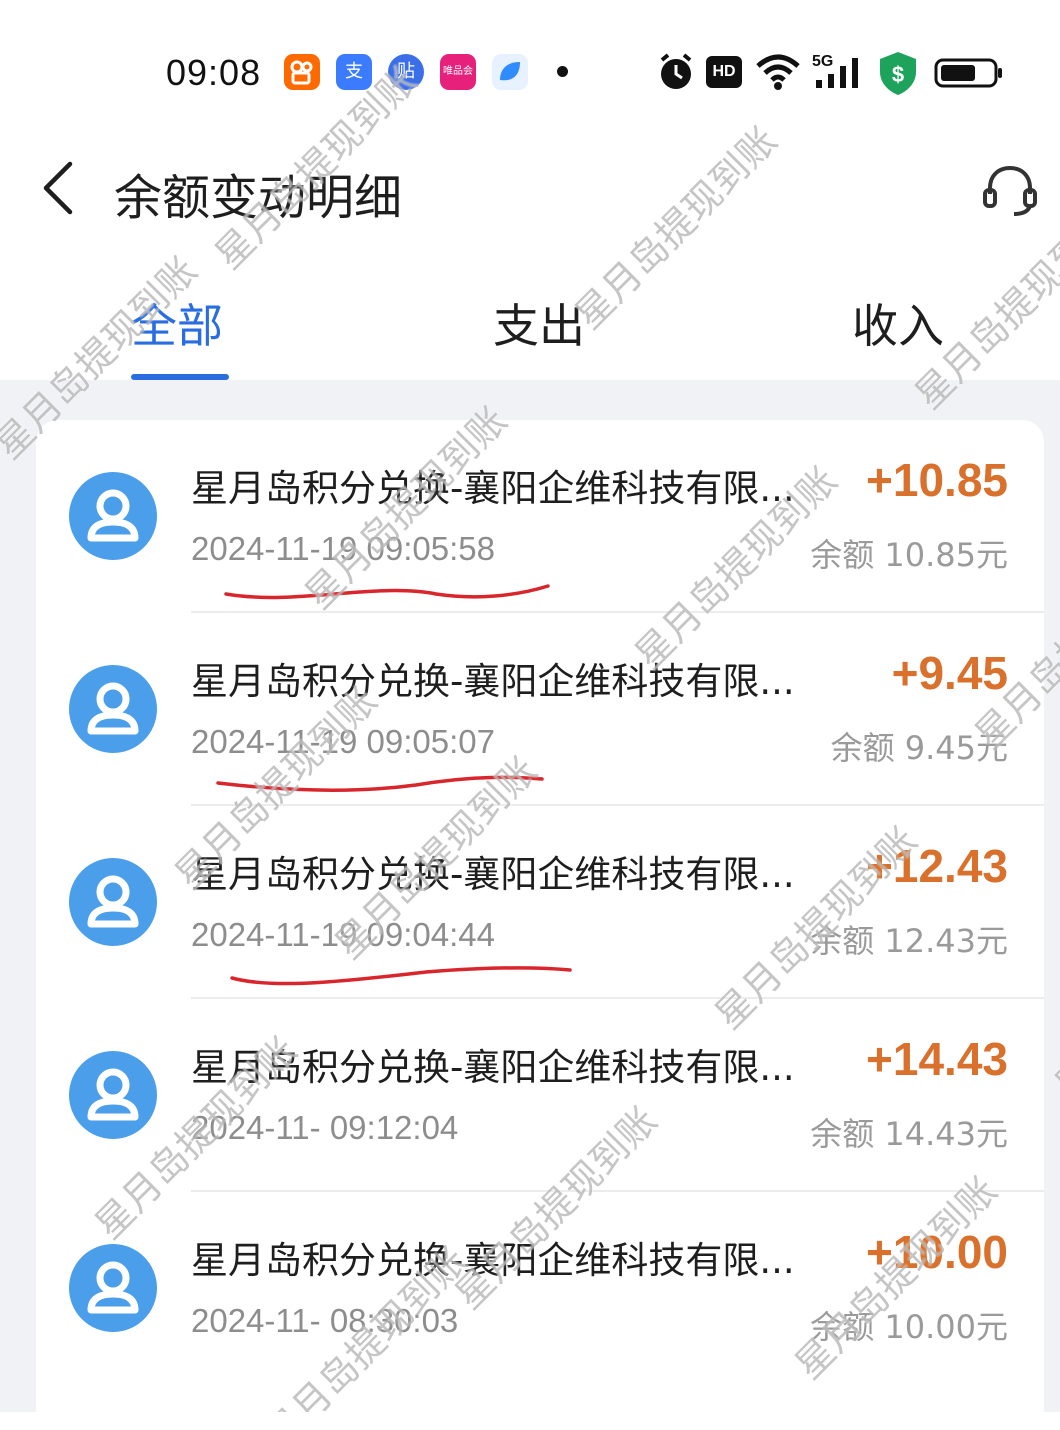 The width and height of the screenshot is (1060, 1430). What do you see at coordinates (937, 480) in the screenshot?
I see `transaction-amount: +10.85` at bounding box center [937, 480].